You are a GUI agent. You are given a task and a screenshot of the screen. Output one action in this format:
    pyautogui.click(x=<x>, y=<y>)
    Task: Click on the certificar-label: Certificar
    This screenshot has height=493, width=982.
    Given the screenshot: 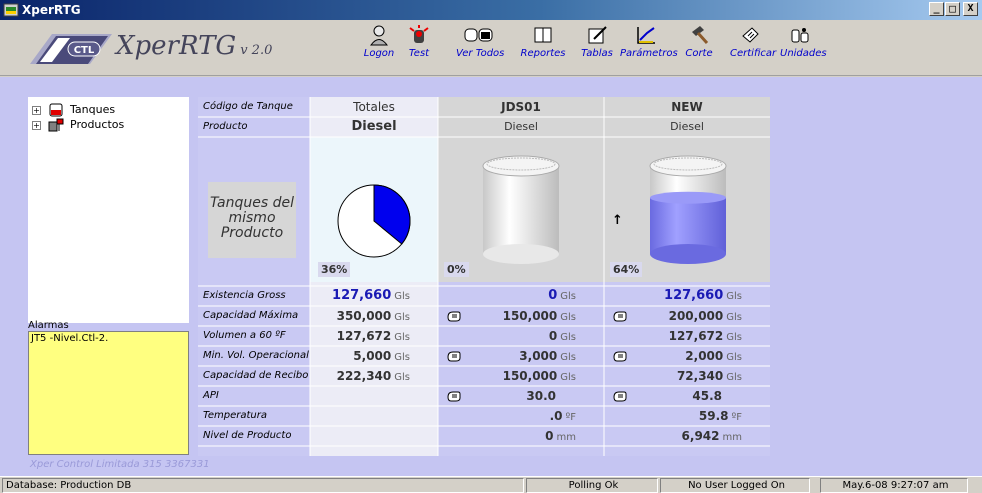 What is the action you would take?
    pyautogui.click(x=753, y=53)
    